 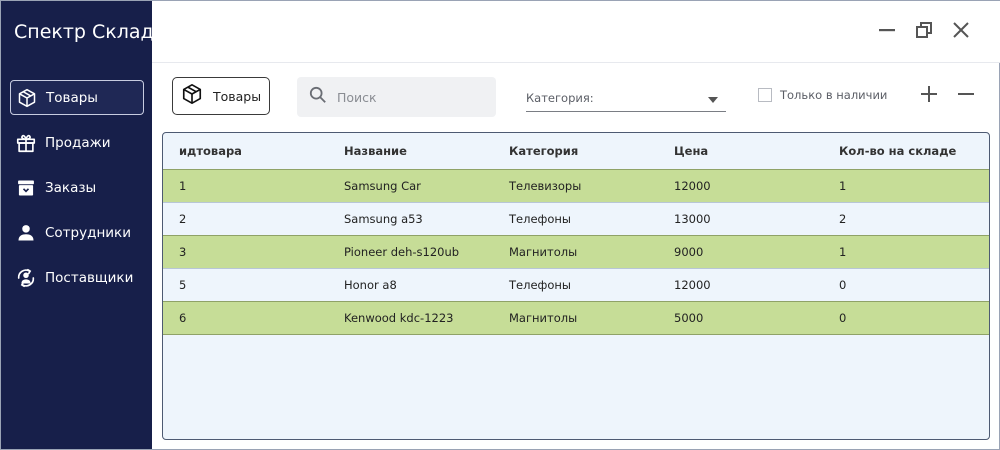 I want to click on in-stock-checkbox: Только в наличии, so click(x=822, y=95).